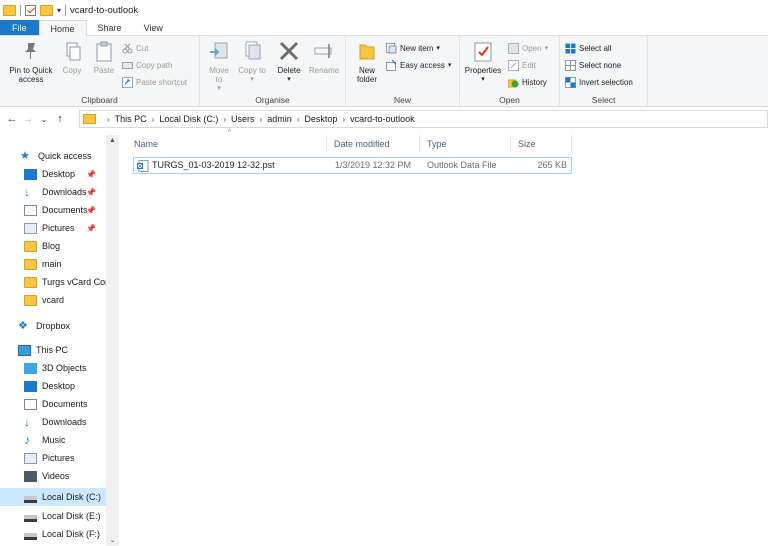 This screenshot has width=768, height=546. Describe the element at coordinates (527, 143) in the screenshot. I see `column-label: Size` at that location.